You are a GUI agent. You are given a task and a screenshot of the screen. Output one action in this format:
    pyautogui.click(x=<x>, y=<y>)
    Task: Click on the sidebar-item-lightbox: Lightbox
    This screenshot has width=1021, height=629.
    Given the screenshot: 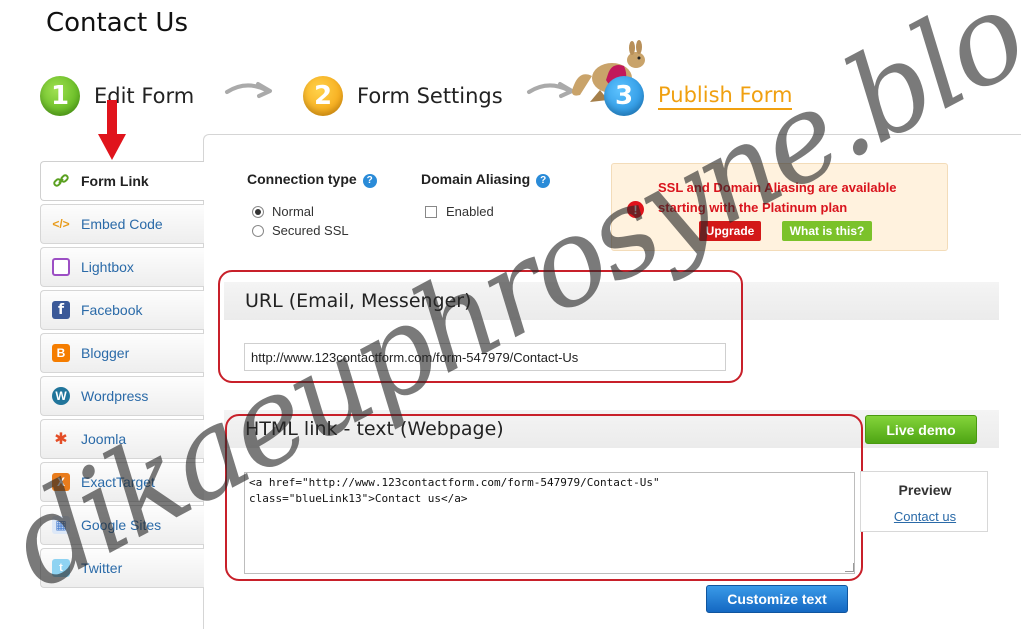 What is the action you would take?
    pyautogui.click(x=122, y=267)
    